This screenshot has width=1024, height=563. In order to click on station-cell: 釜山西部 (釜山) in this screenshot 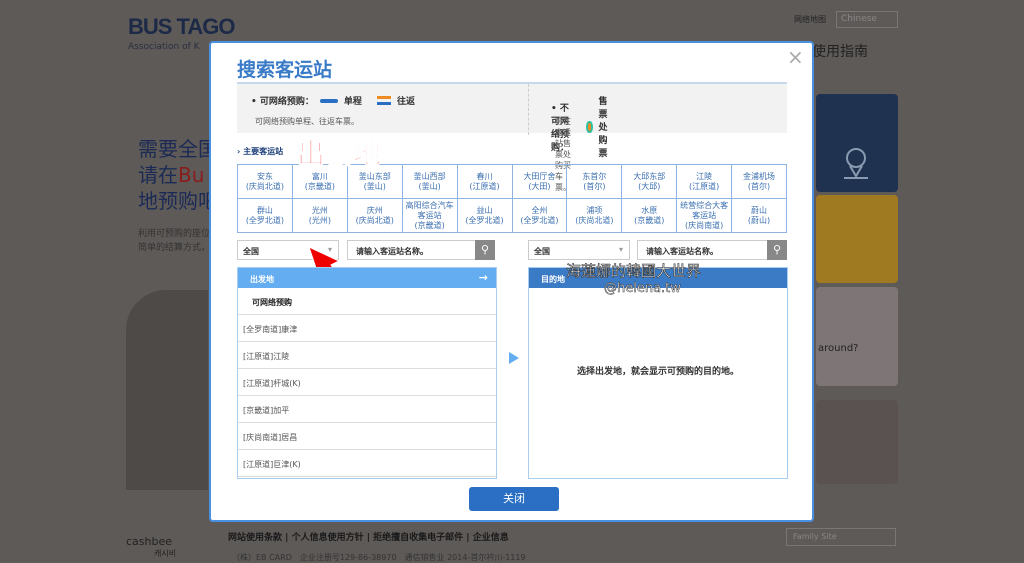, I will do `click(430, 182)`.